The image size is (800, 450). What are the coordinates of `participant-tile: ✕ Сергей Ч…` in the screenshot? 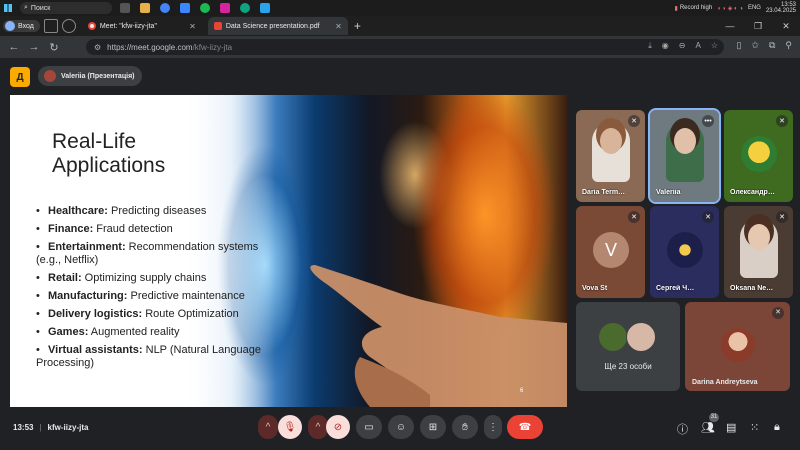 It's located at (684, 252).